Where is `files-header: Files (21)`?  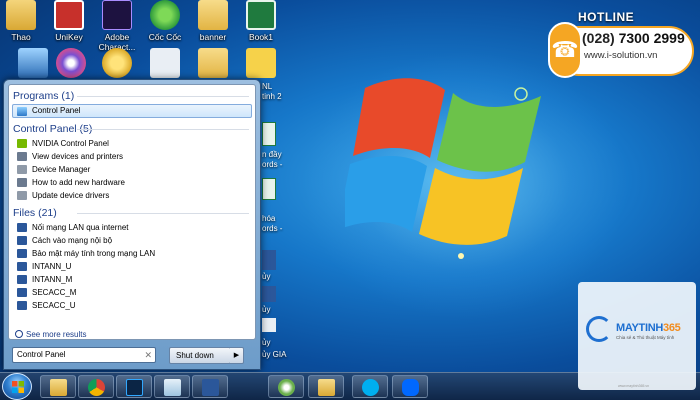 files-header: Files (21) is located at coordinates (132, 211).